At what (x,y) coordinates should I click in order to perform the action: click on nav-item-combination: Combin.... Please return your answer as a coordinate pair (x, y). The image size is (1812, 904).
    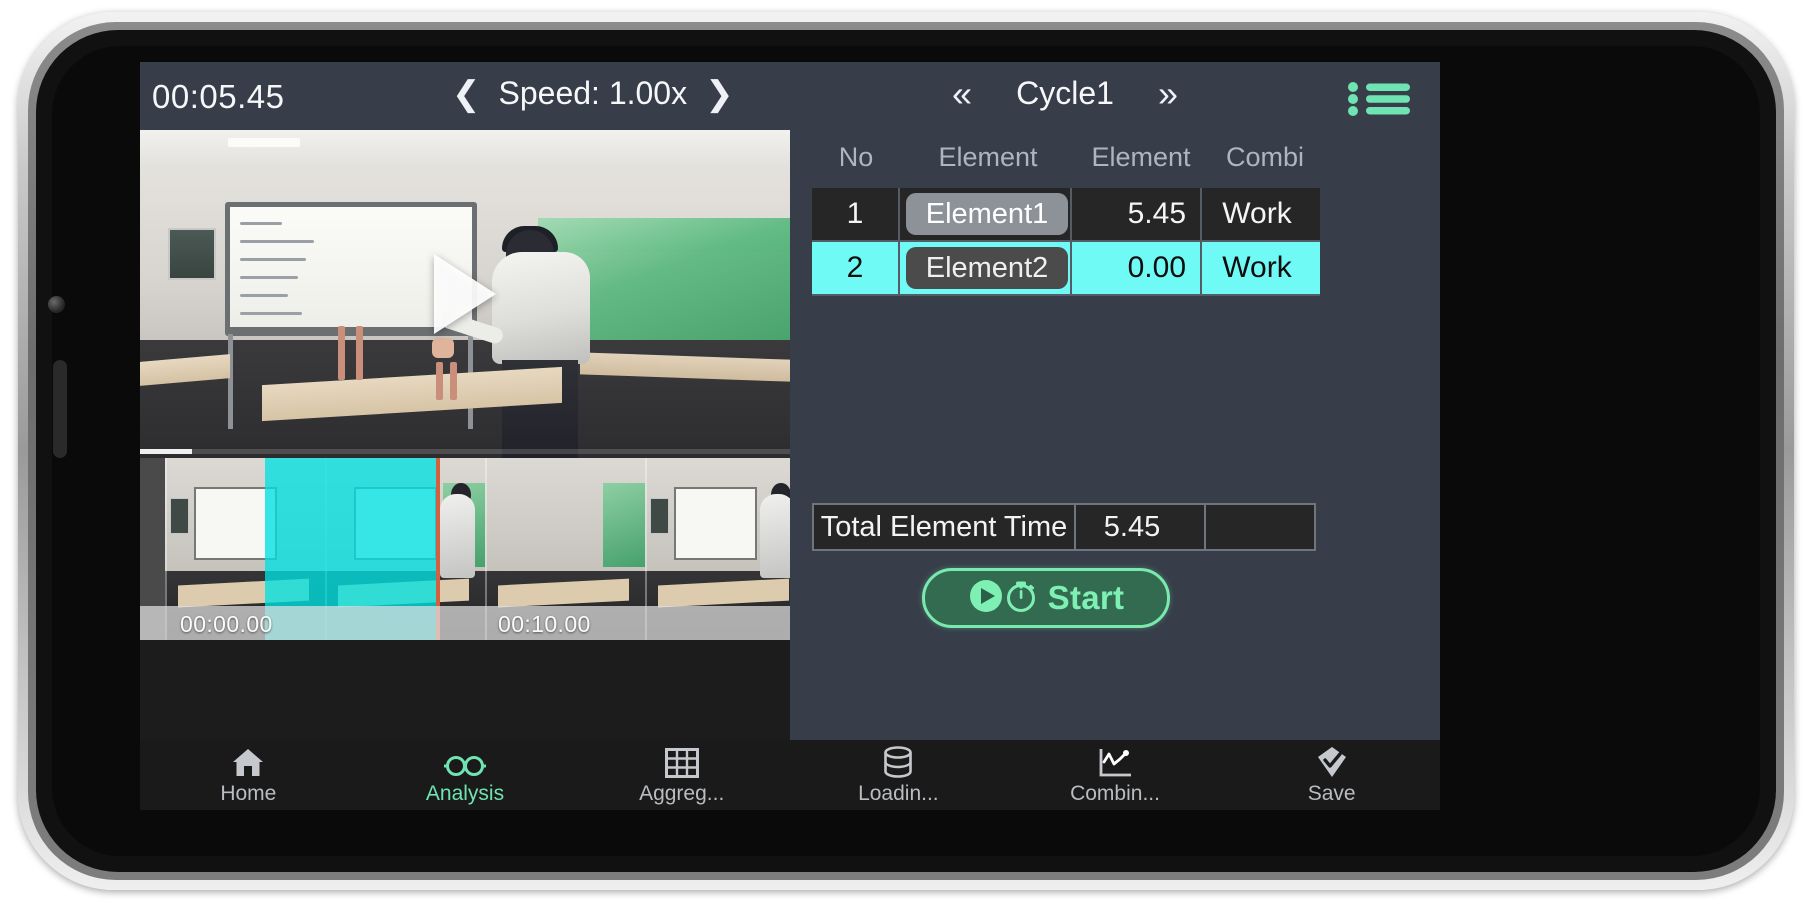
    Looking at the image, I should click on (1115, 775).